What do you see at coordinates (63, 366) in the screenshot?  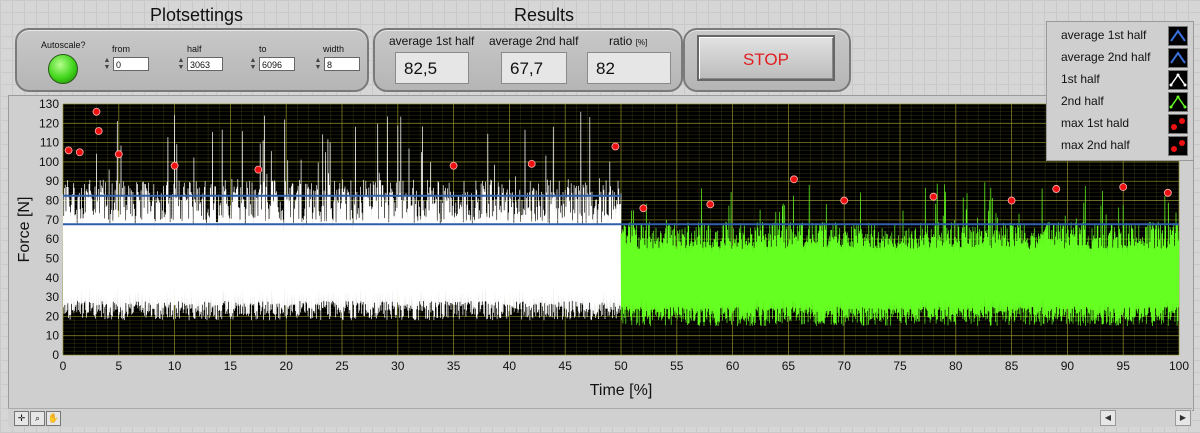 I see `x-tick-label: 0` at bounding box center [63, 366].